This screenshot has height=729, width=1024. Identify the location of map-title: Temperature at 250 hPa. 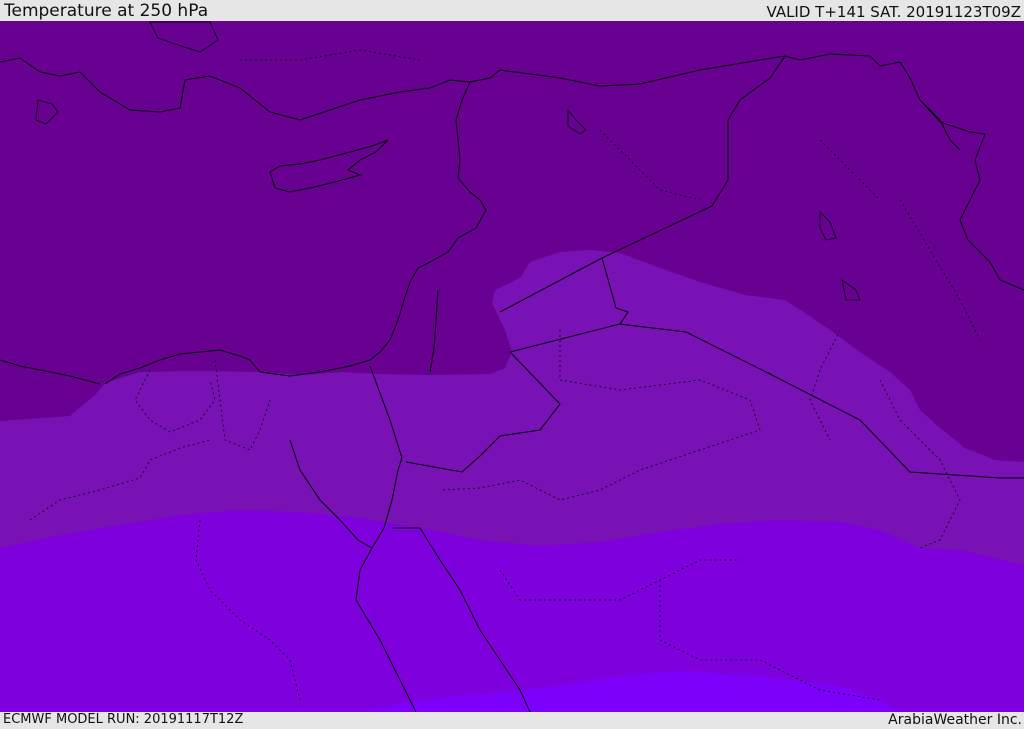
(106, 11).